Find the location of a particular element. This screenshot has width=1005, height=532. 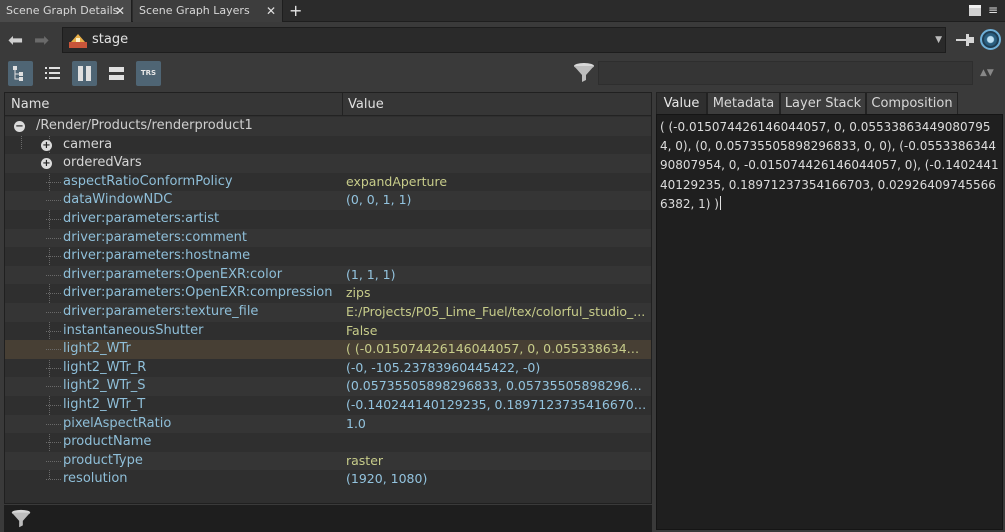

tree-row: productName is located at coordinates (328, 442).